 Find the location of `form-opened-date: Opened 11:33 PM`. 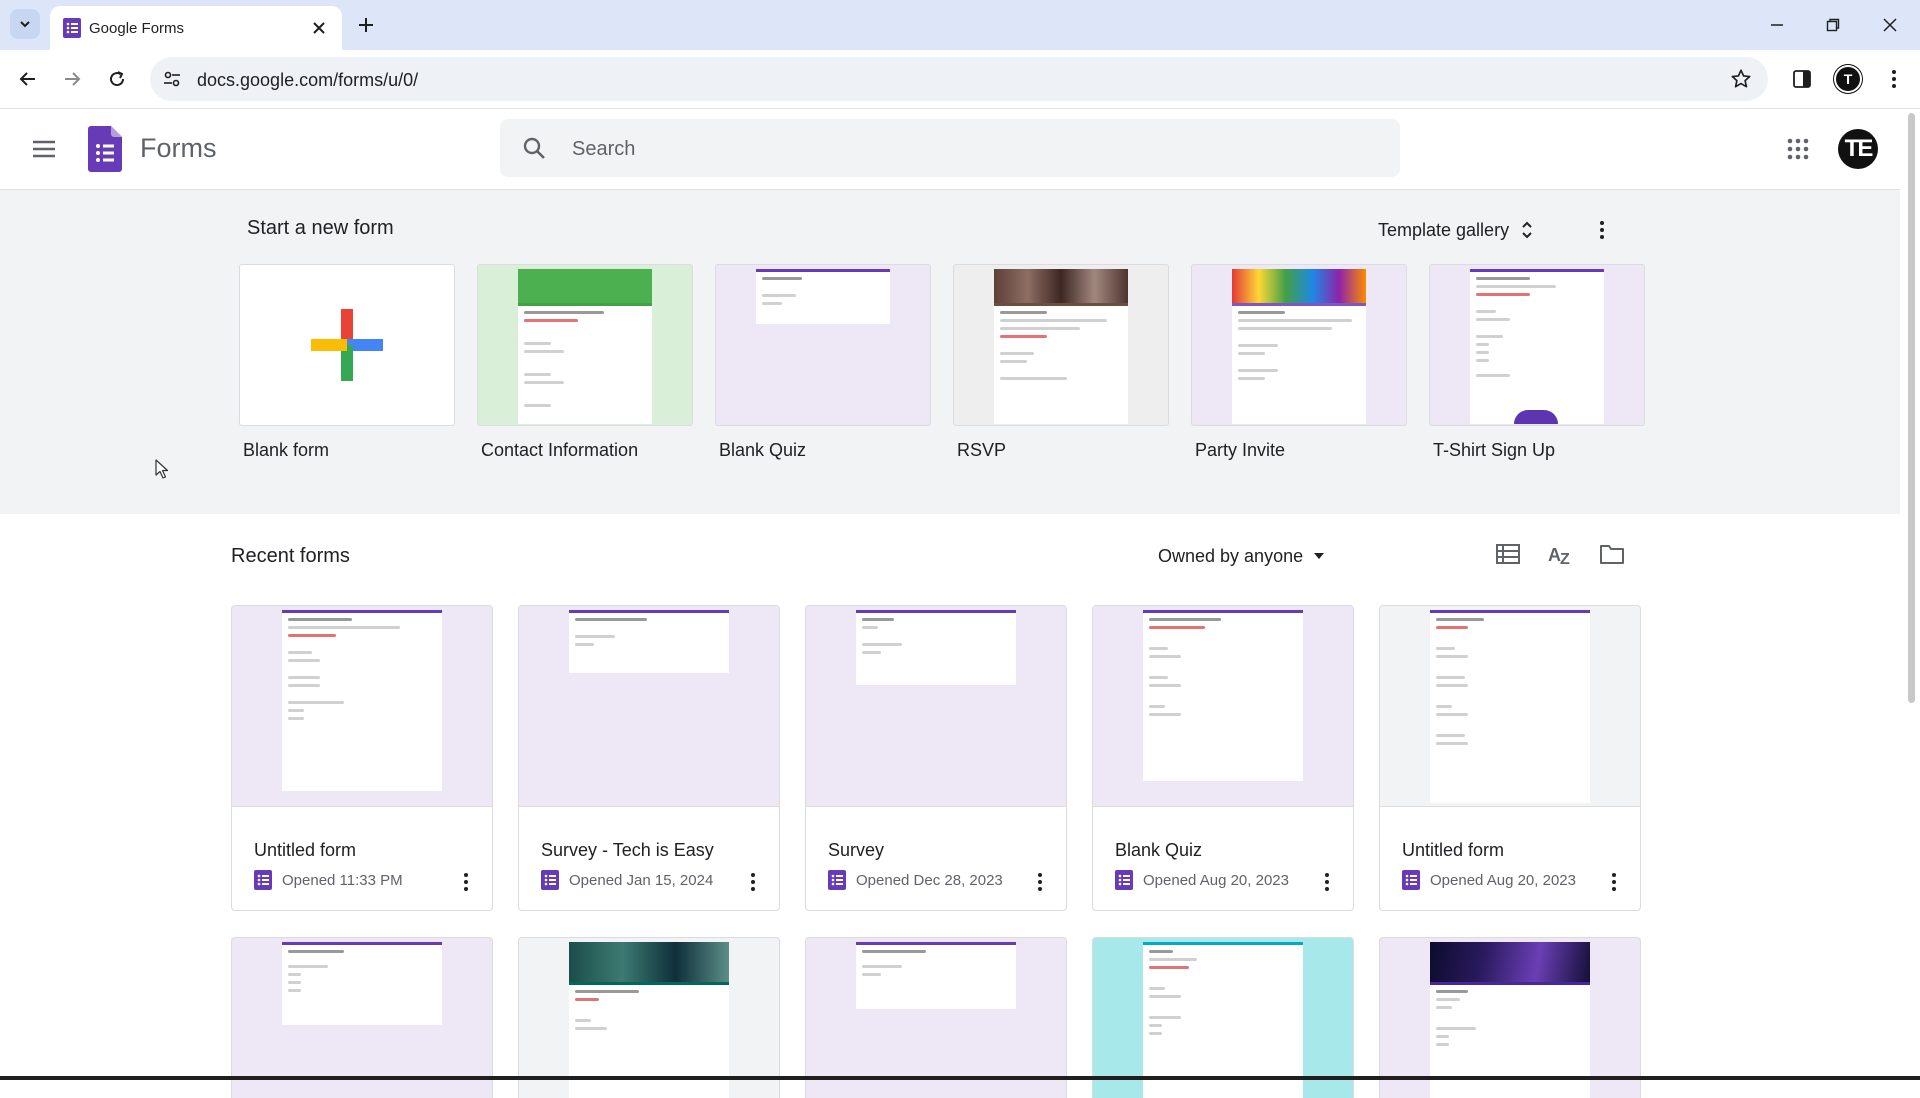

form-opened-date: Opened 11:33 PM is located at coordinates (342, 880).